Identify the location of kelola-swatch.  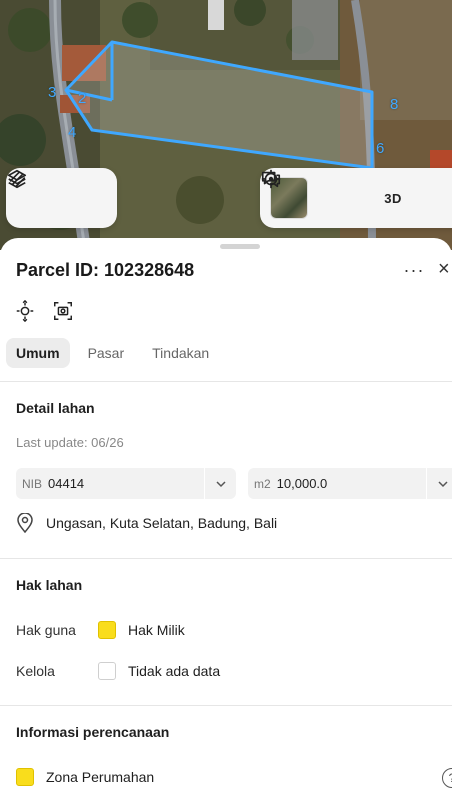
(107, 671).